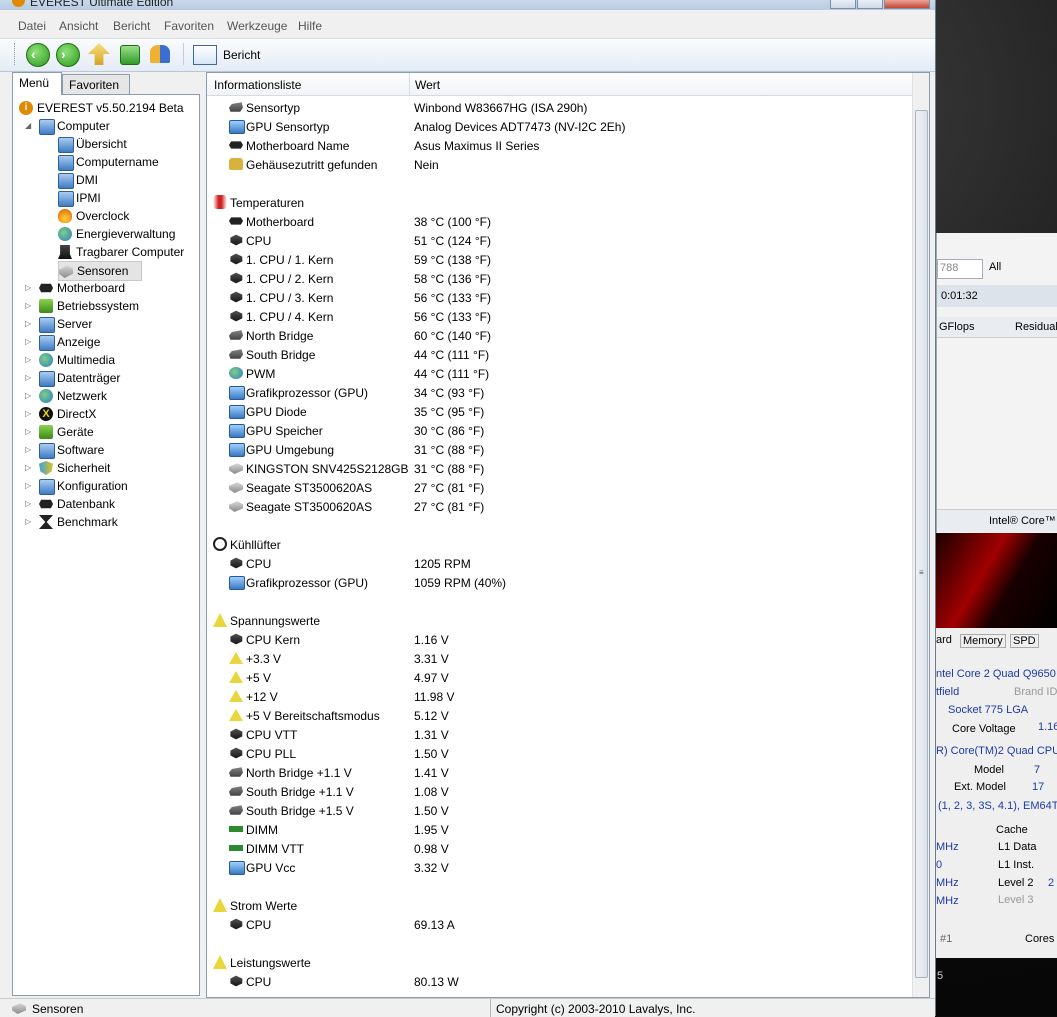  I want to click on tab-menu: Menü, so click(37, 83).